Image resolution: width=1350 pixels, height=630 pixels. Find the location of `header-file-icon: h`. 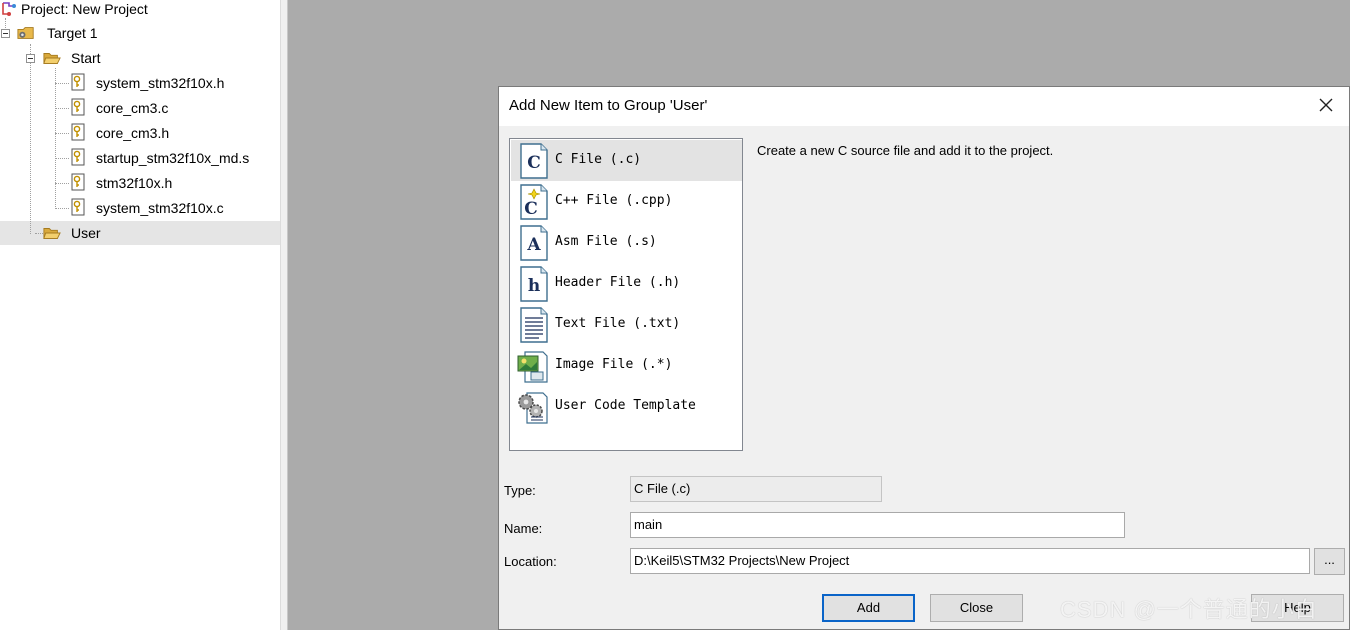

header-file-icon: h is located at coordinates (534, 284).